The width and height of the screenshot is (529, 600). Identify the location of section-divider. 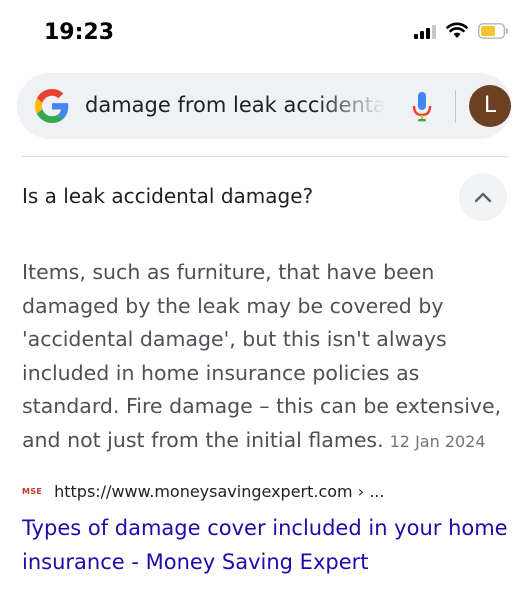
(265, 156).